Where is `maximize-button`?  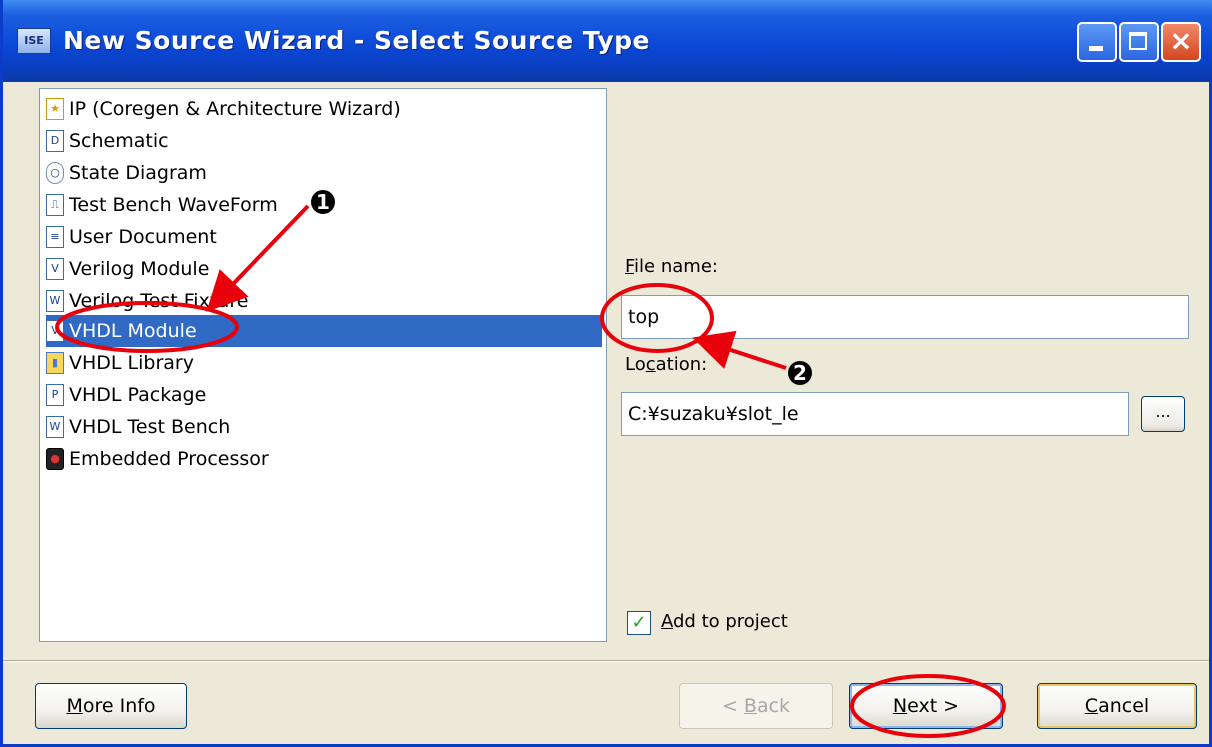
maximize-button is located at coordinates (1139, 42).